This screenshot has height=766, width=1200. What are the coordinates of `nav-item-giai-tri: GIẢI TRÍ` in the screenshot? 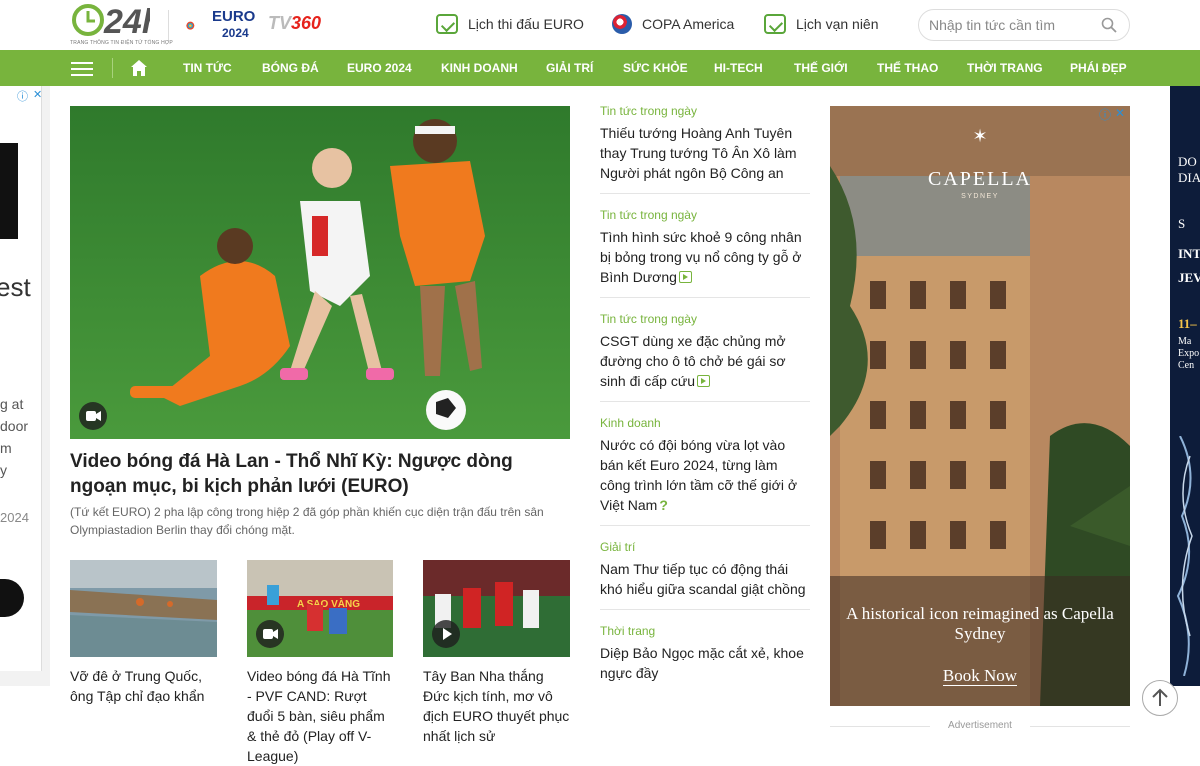 It's located at (569, 68).